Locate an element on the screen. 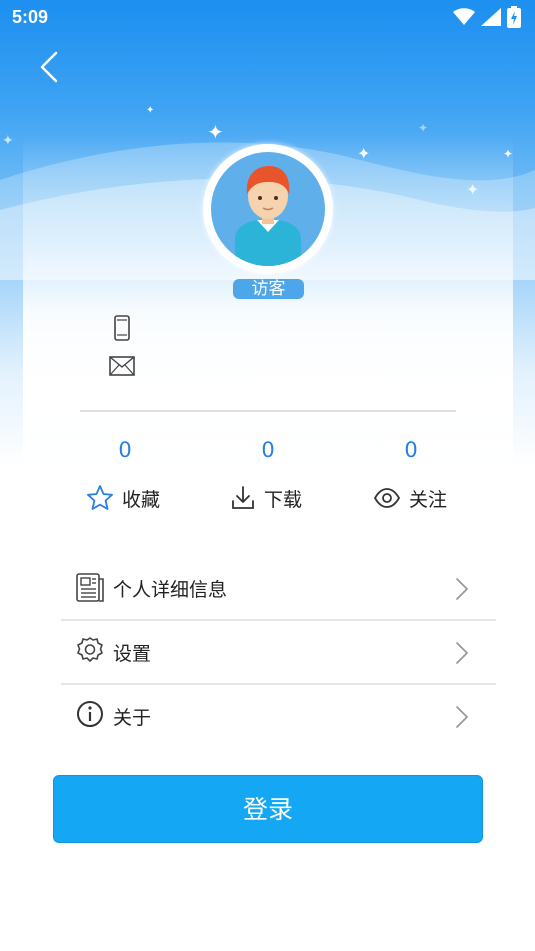 This screenshot has width=535, height=951. downloads-button: 下载 is located at coordinates (266, 498).